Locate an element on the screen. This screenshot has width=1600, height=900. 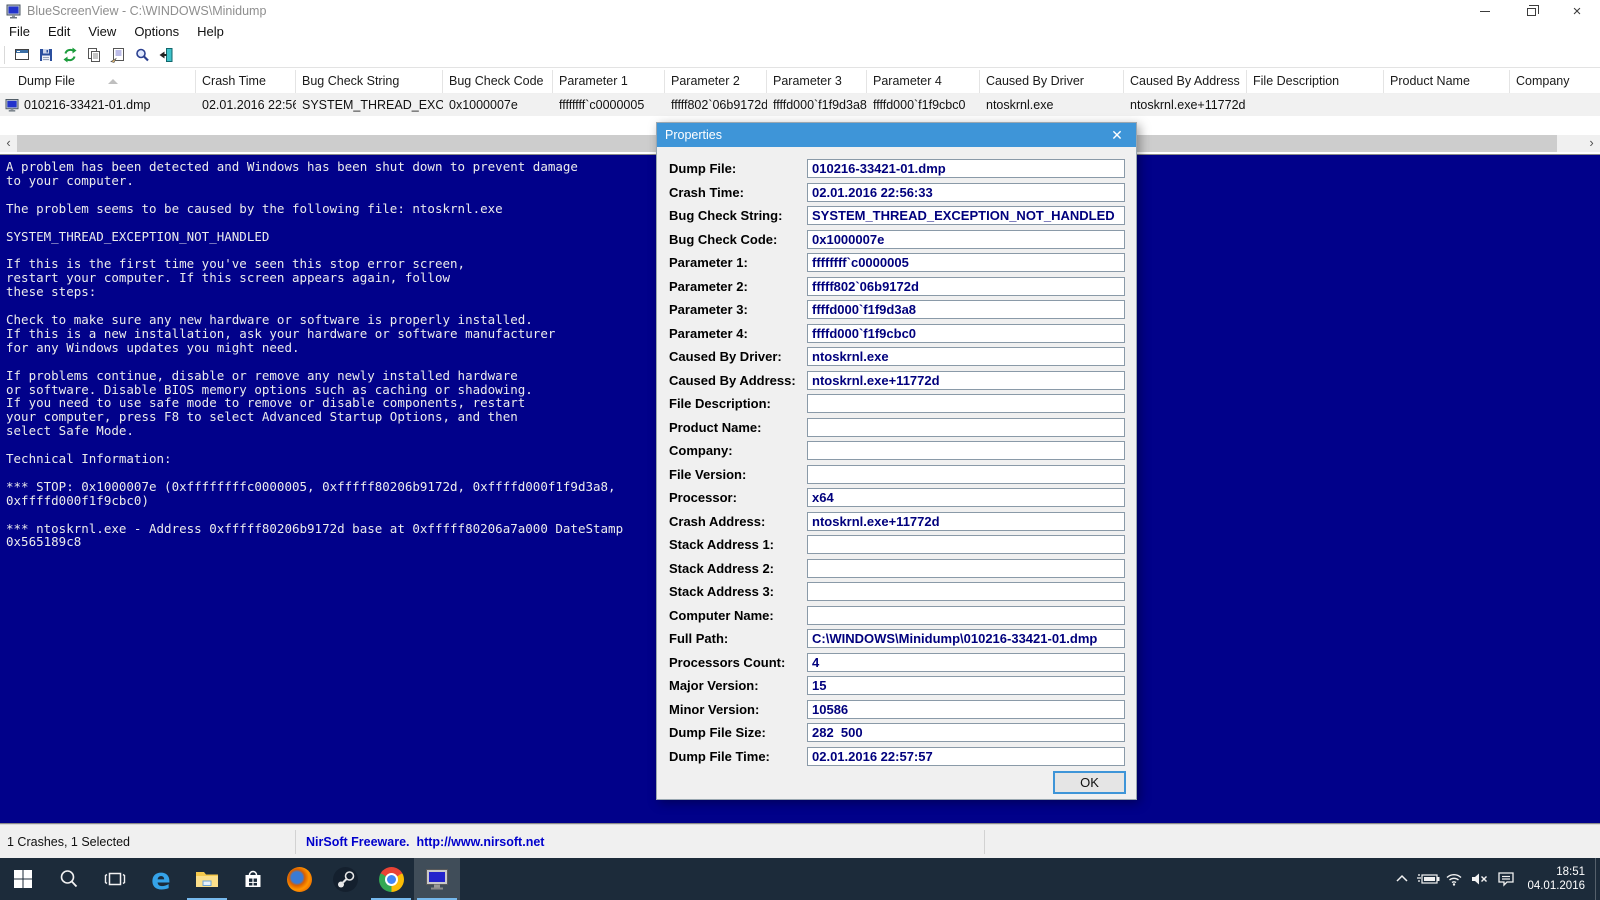
menu-edit: Edit is located at coordinates (59, 32).